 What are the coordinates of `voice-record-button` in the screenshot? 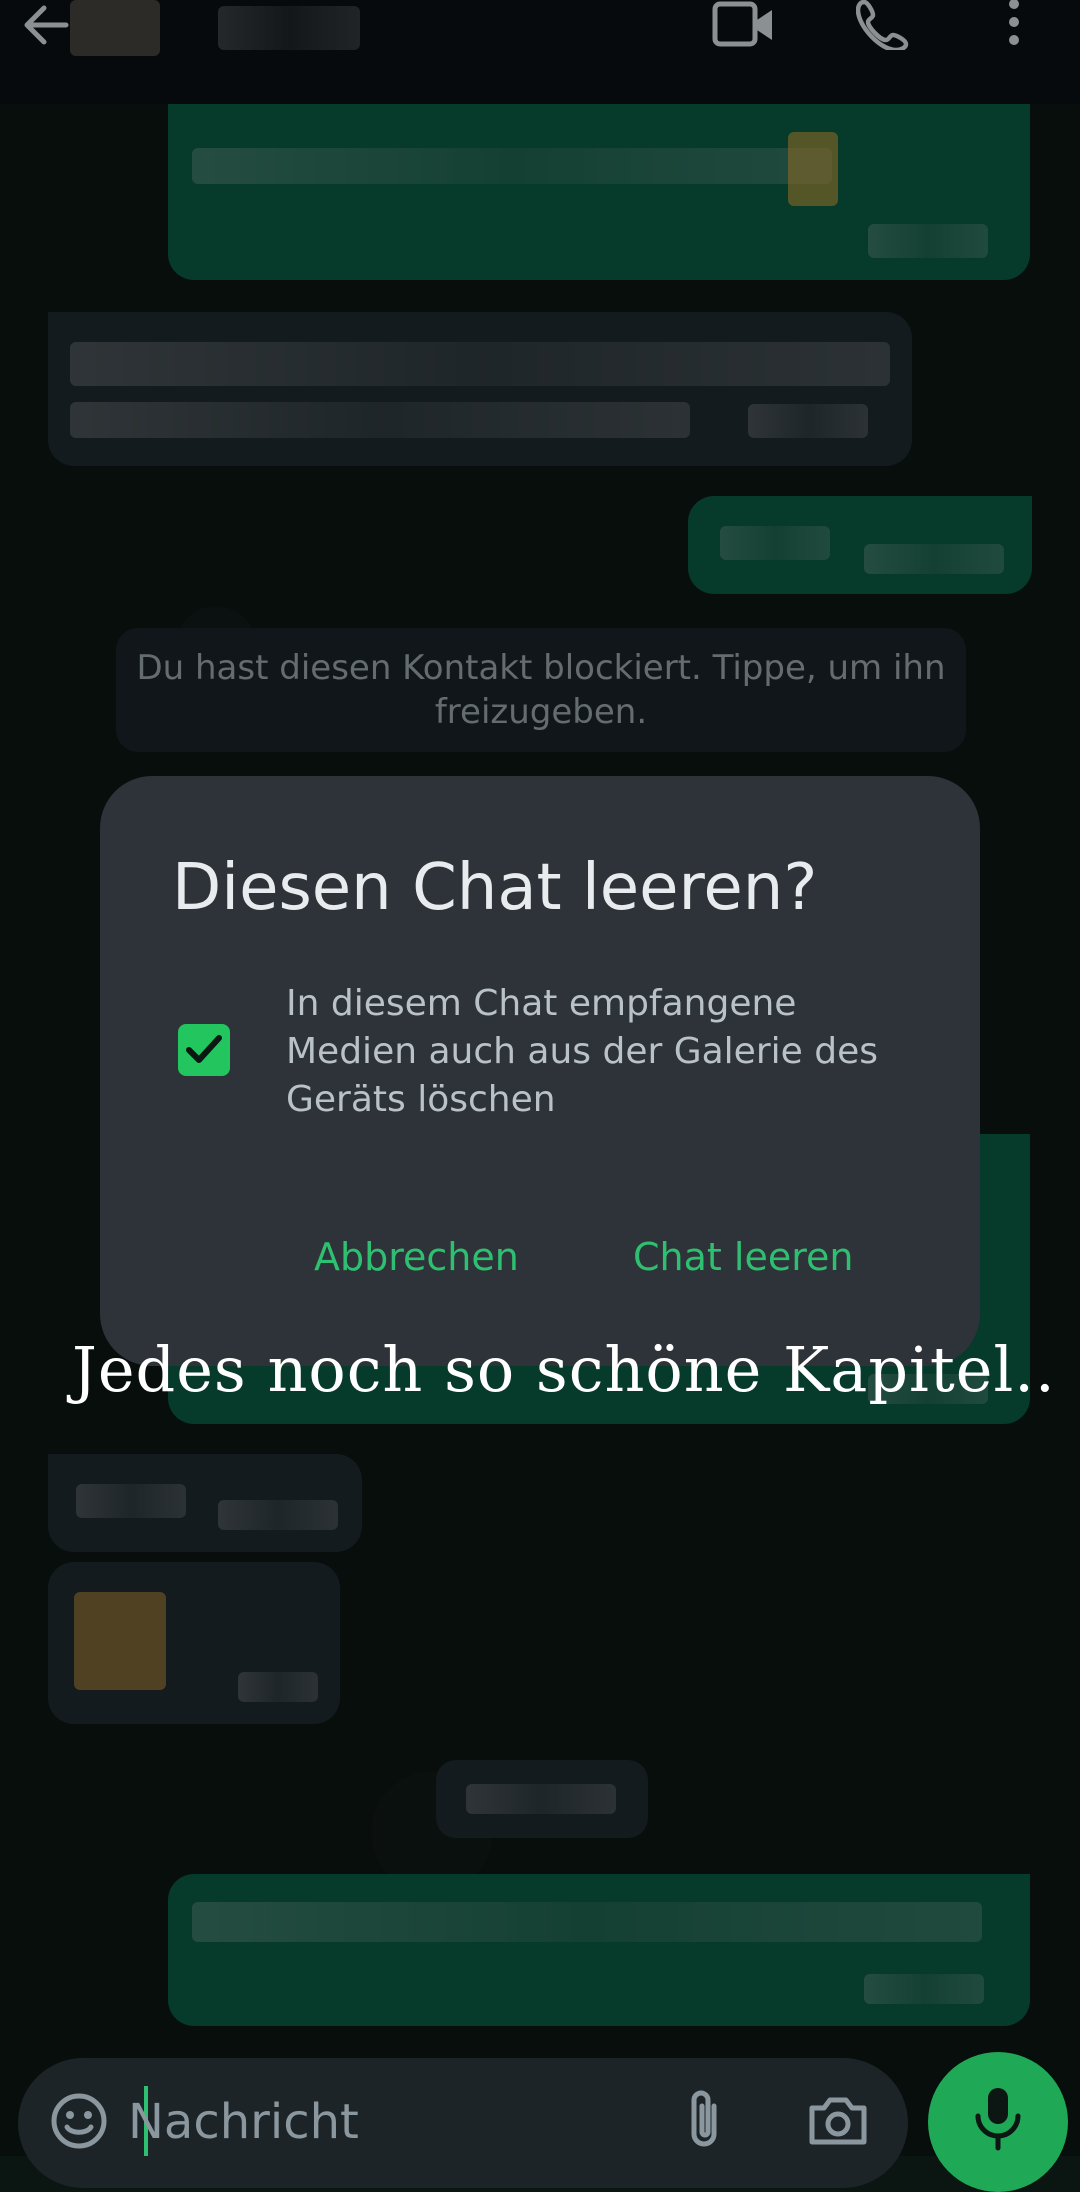 It's located at (998, 2122).